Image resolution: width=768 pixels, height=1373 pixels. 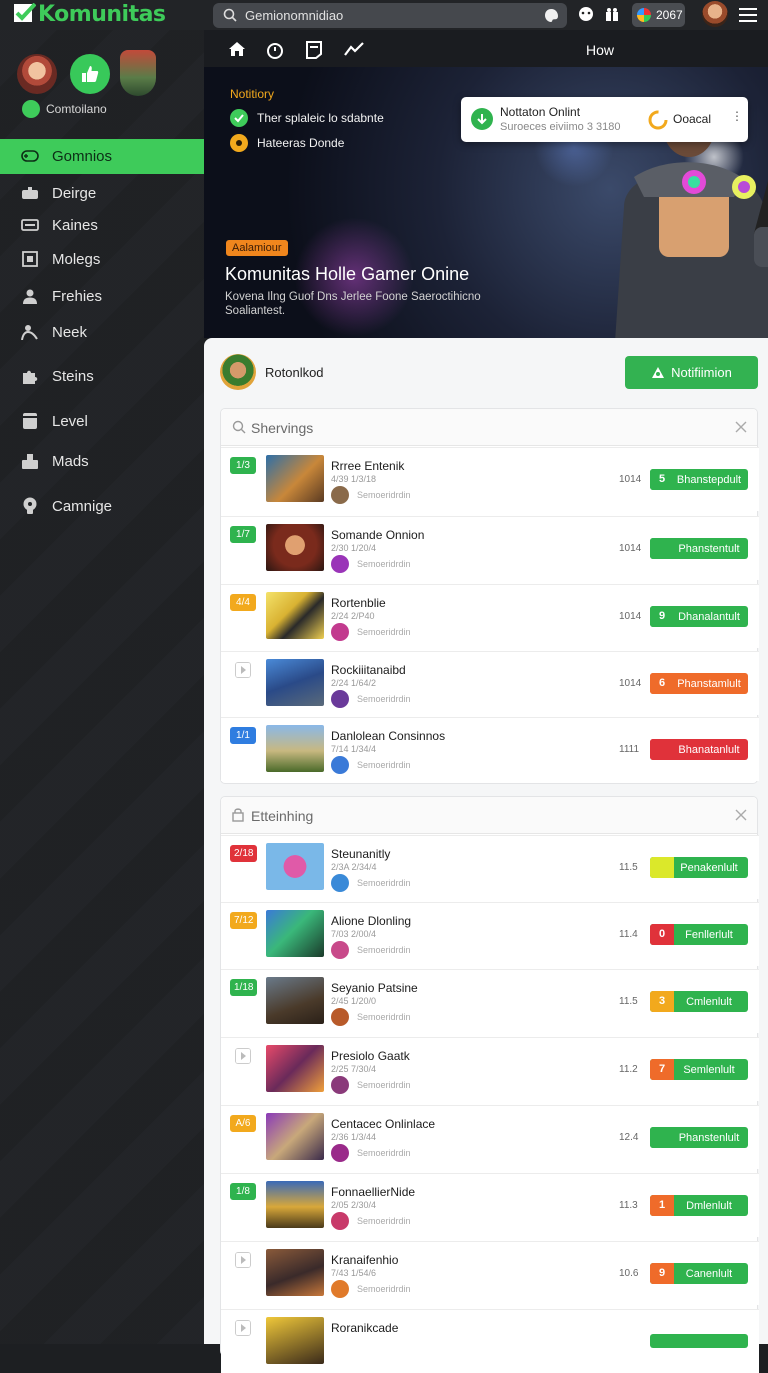 What do you see at coordinates (737, 116) in the screenshot?
I see `more-options-icon: ⋮` at bounding box center [737, 116].